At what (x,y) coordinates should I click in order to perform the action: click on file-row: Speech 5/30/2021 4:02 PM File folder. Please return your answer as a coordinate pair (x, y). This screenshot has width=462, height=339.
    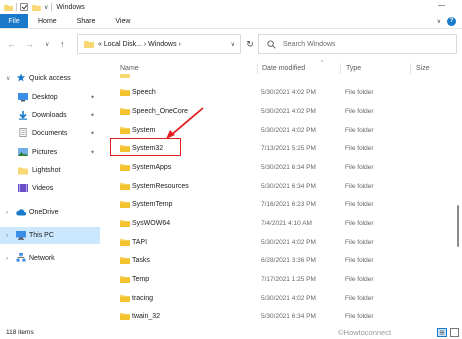
    Looking at the image, I should click on (277, 92).